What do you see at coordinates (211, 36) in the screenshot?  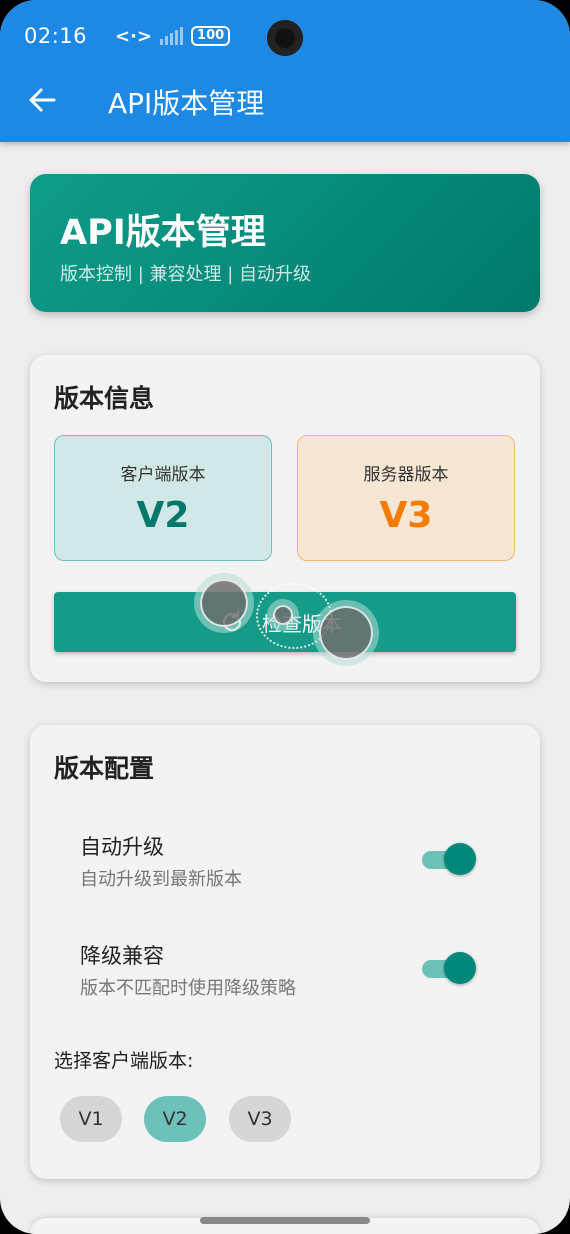 I see `battery-icon: 100` at bounding box center [211, 36].